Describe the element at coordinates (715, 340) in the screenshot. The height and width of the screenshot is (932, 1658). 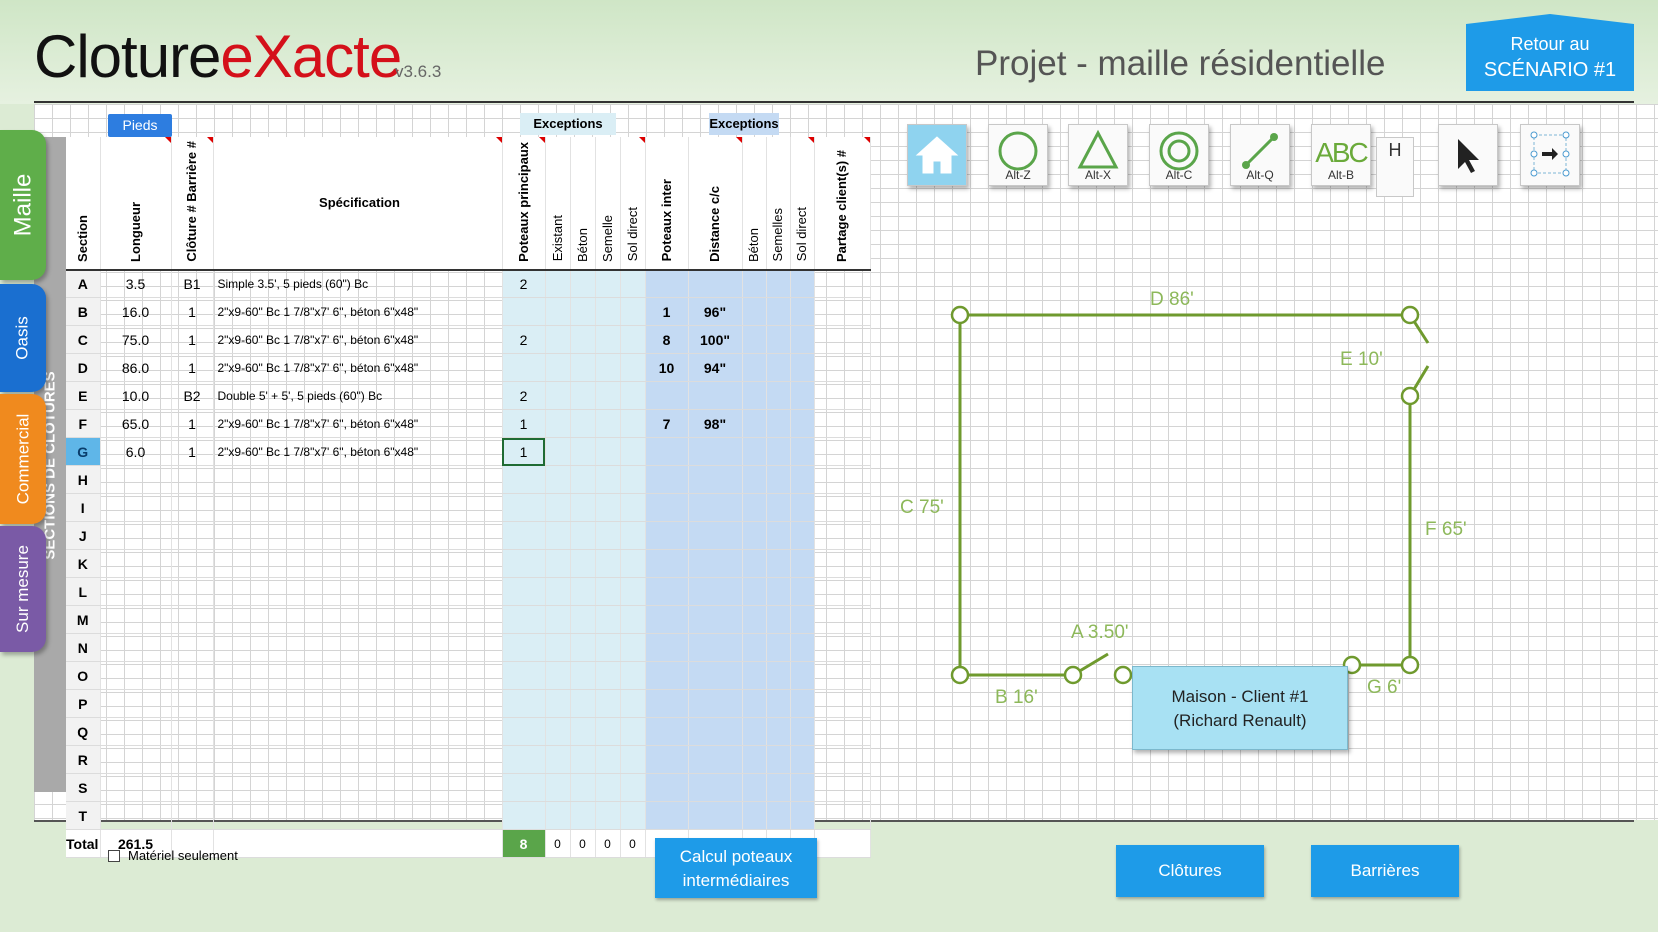
I see `row-distance: 100"` at that location.